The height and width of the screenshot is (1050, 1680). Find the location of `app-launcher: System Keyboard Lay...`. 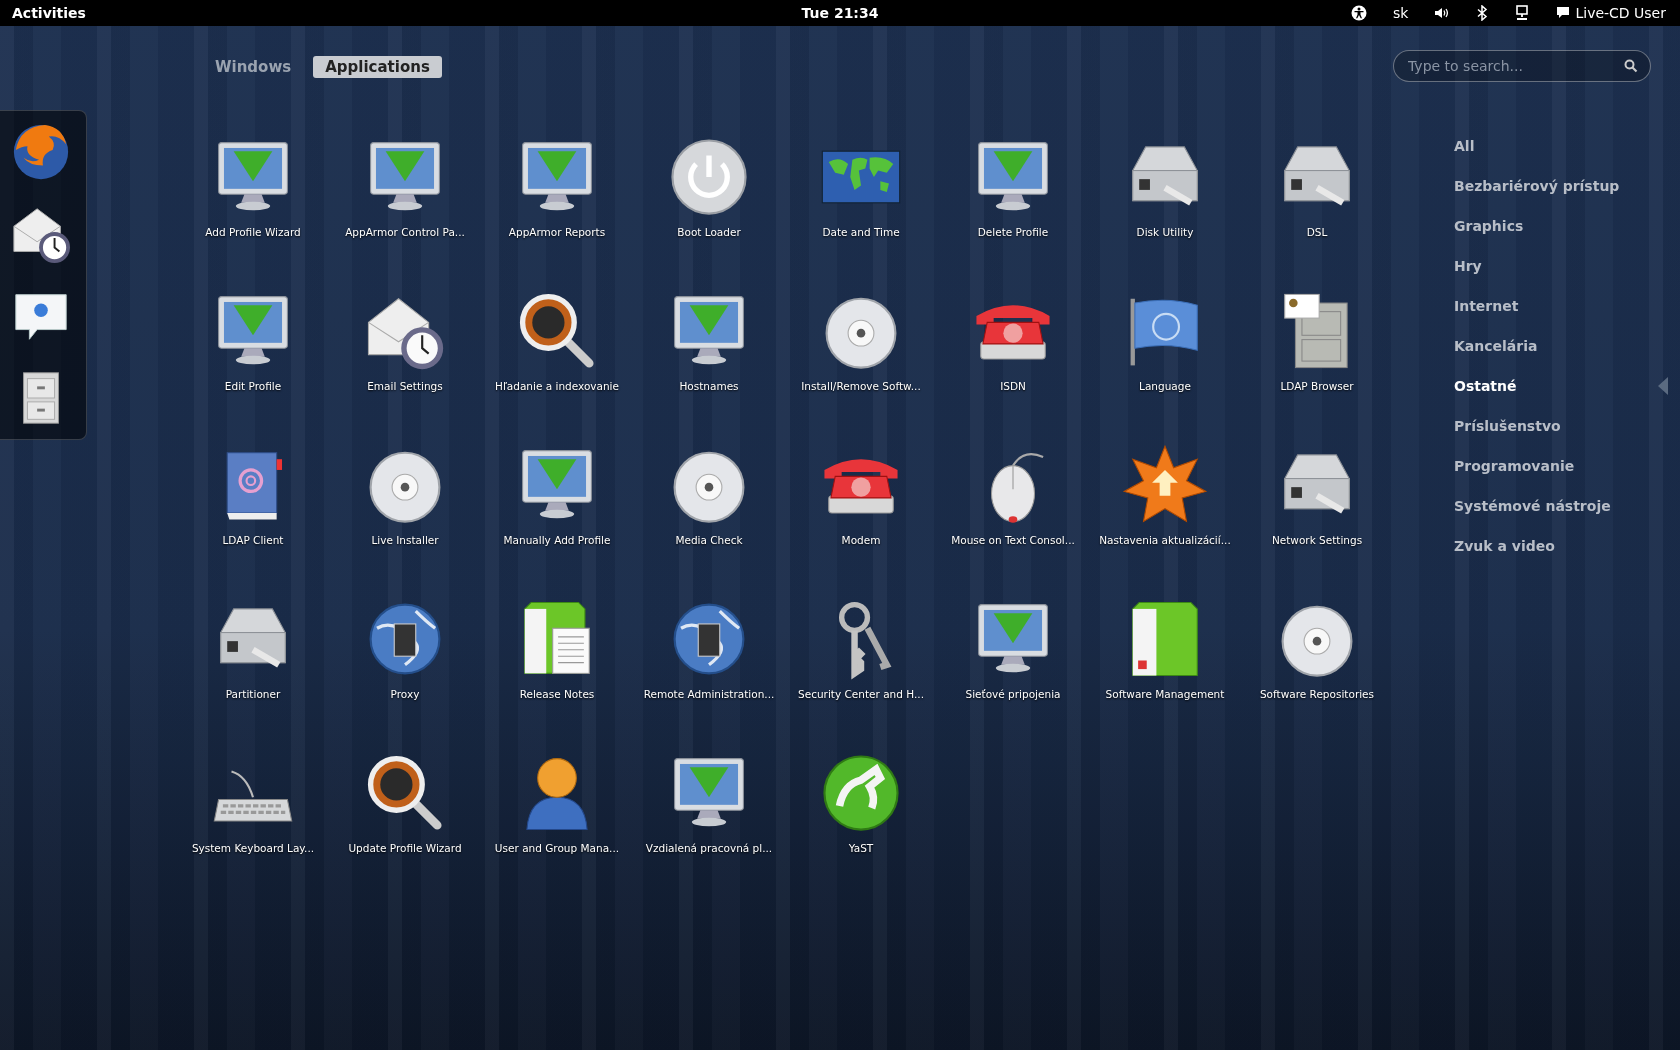

app-launcher: System Keyboard Lay... is located at coordinates (253, 823).